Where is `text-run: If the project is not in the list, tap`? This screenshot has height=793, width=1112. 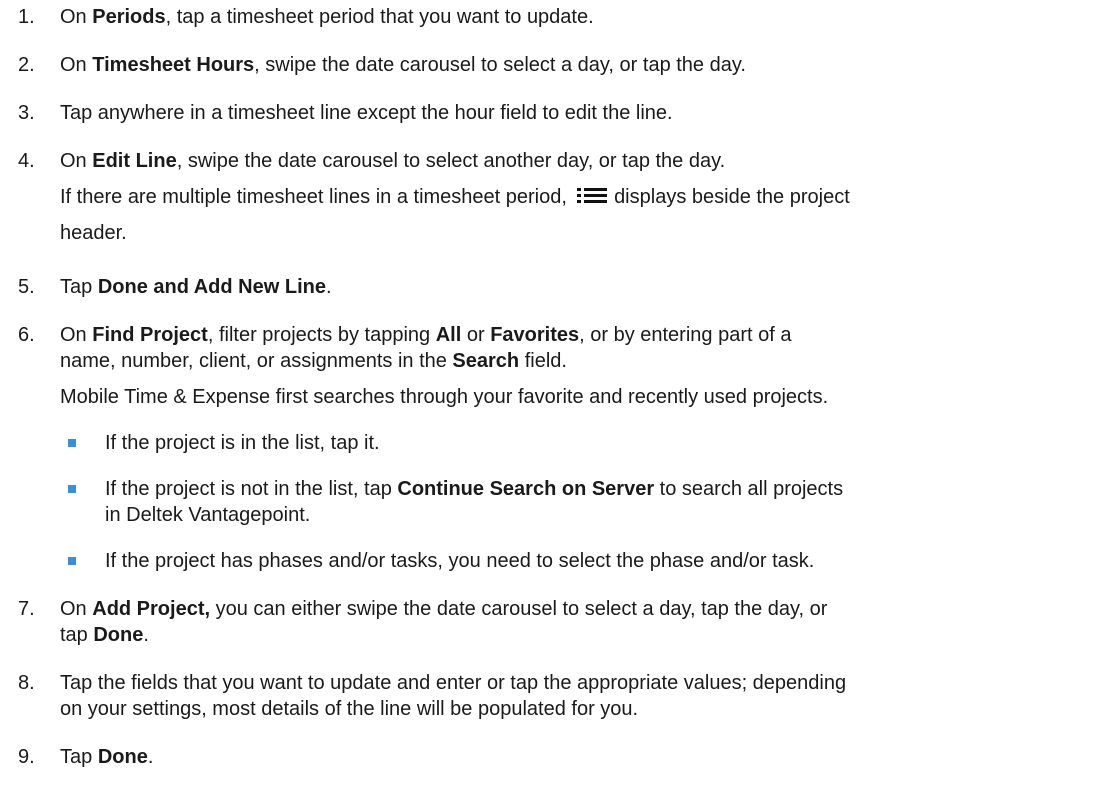
text-run: If the project is not in the list, tap is located at coordinates (251, 489).